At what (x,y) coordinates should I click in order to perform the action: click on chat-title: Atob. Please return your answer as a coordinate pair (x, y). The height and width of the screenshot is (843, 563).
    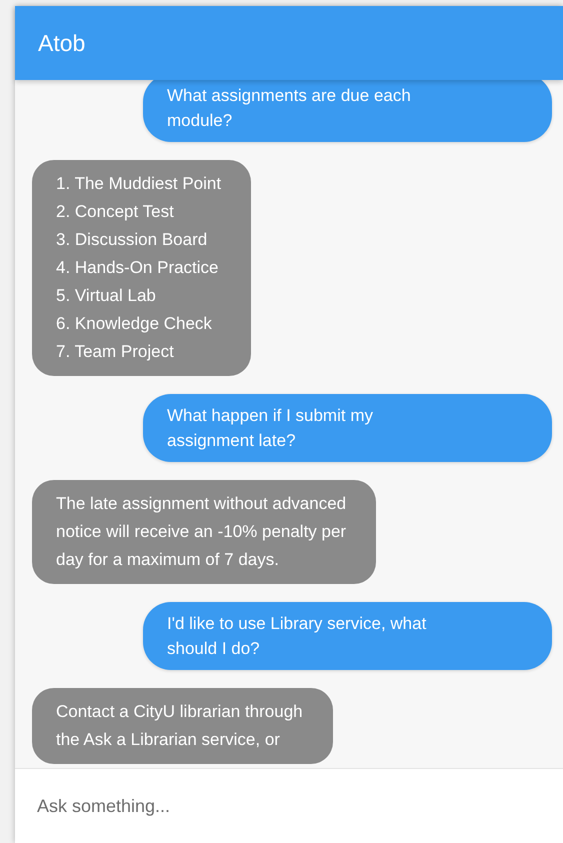
    Looking at the image, I should click on (62, 43).